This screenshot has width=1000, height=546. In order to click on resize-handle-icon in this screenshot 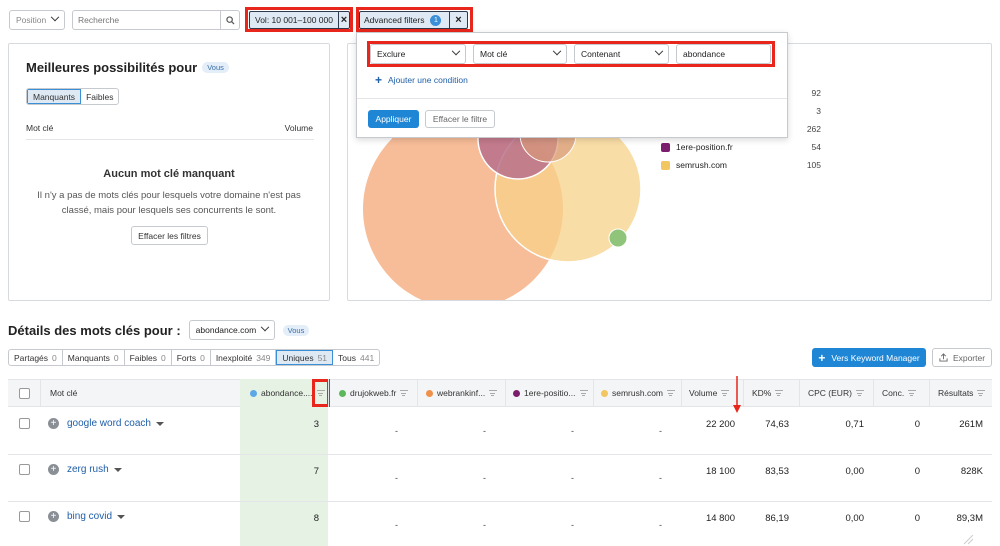, I will do `click(967, 540)`.